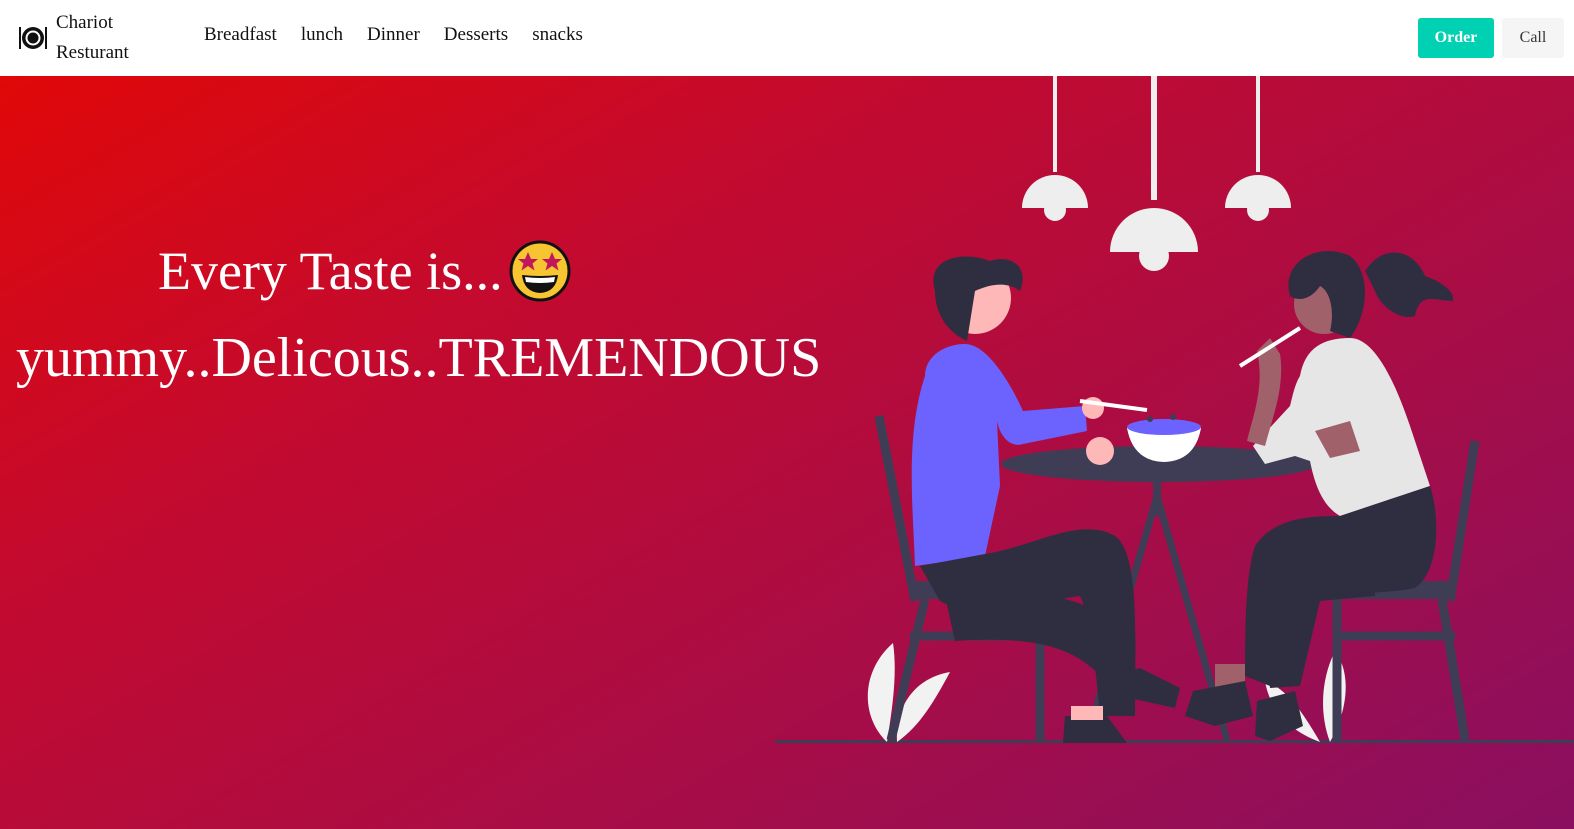 Image resolution: width=1574 pixels, height=829 pixels. Describe the element at coordinates (1456, 38) in the screenshot. I see `order-button: Order` at that location.